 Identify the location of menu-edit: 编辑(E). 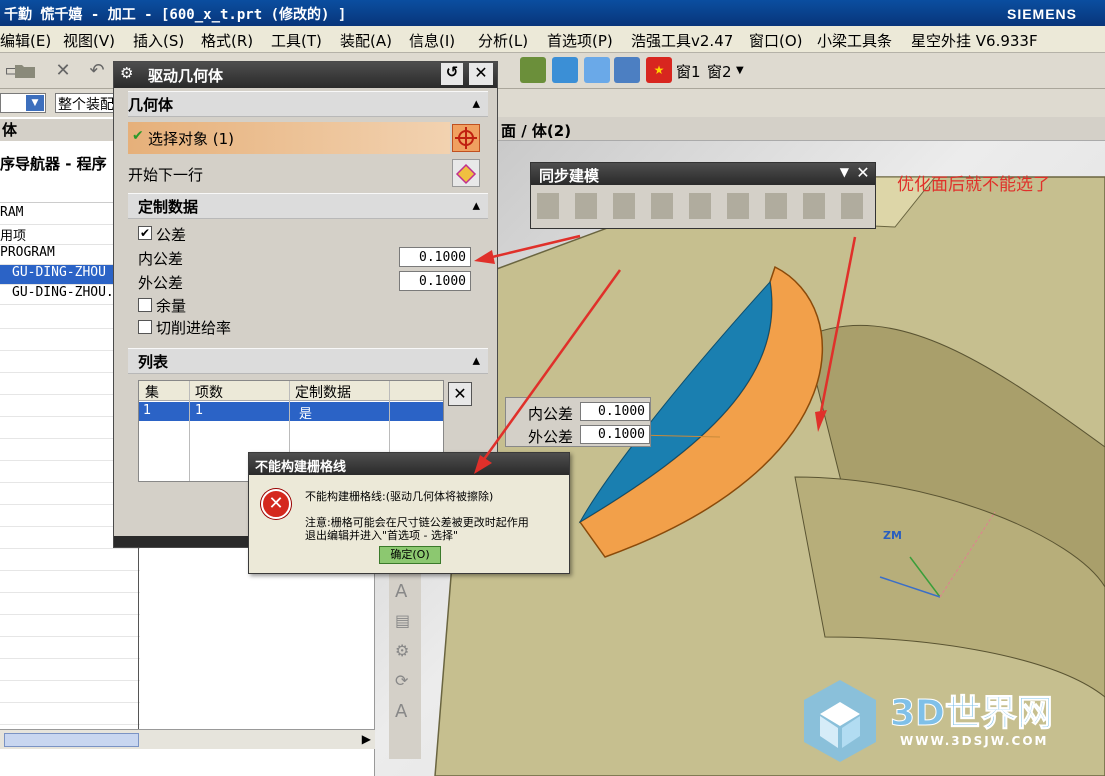
(25, 40).